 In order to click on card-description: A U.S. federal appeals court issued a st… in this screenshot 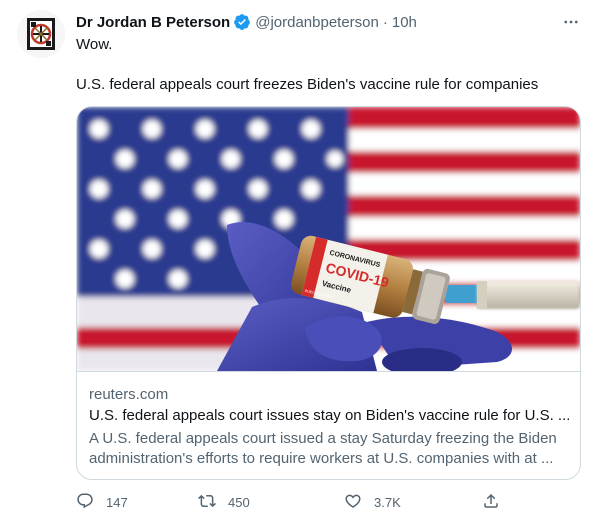, I will do `click(329, 449)`.